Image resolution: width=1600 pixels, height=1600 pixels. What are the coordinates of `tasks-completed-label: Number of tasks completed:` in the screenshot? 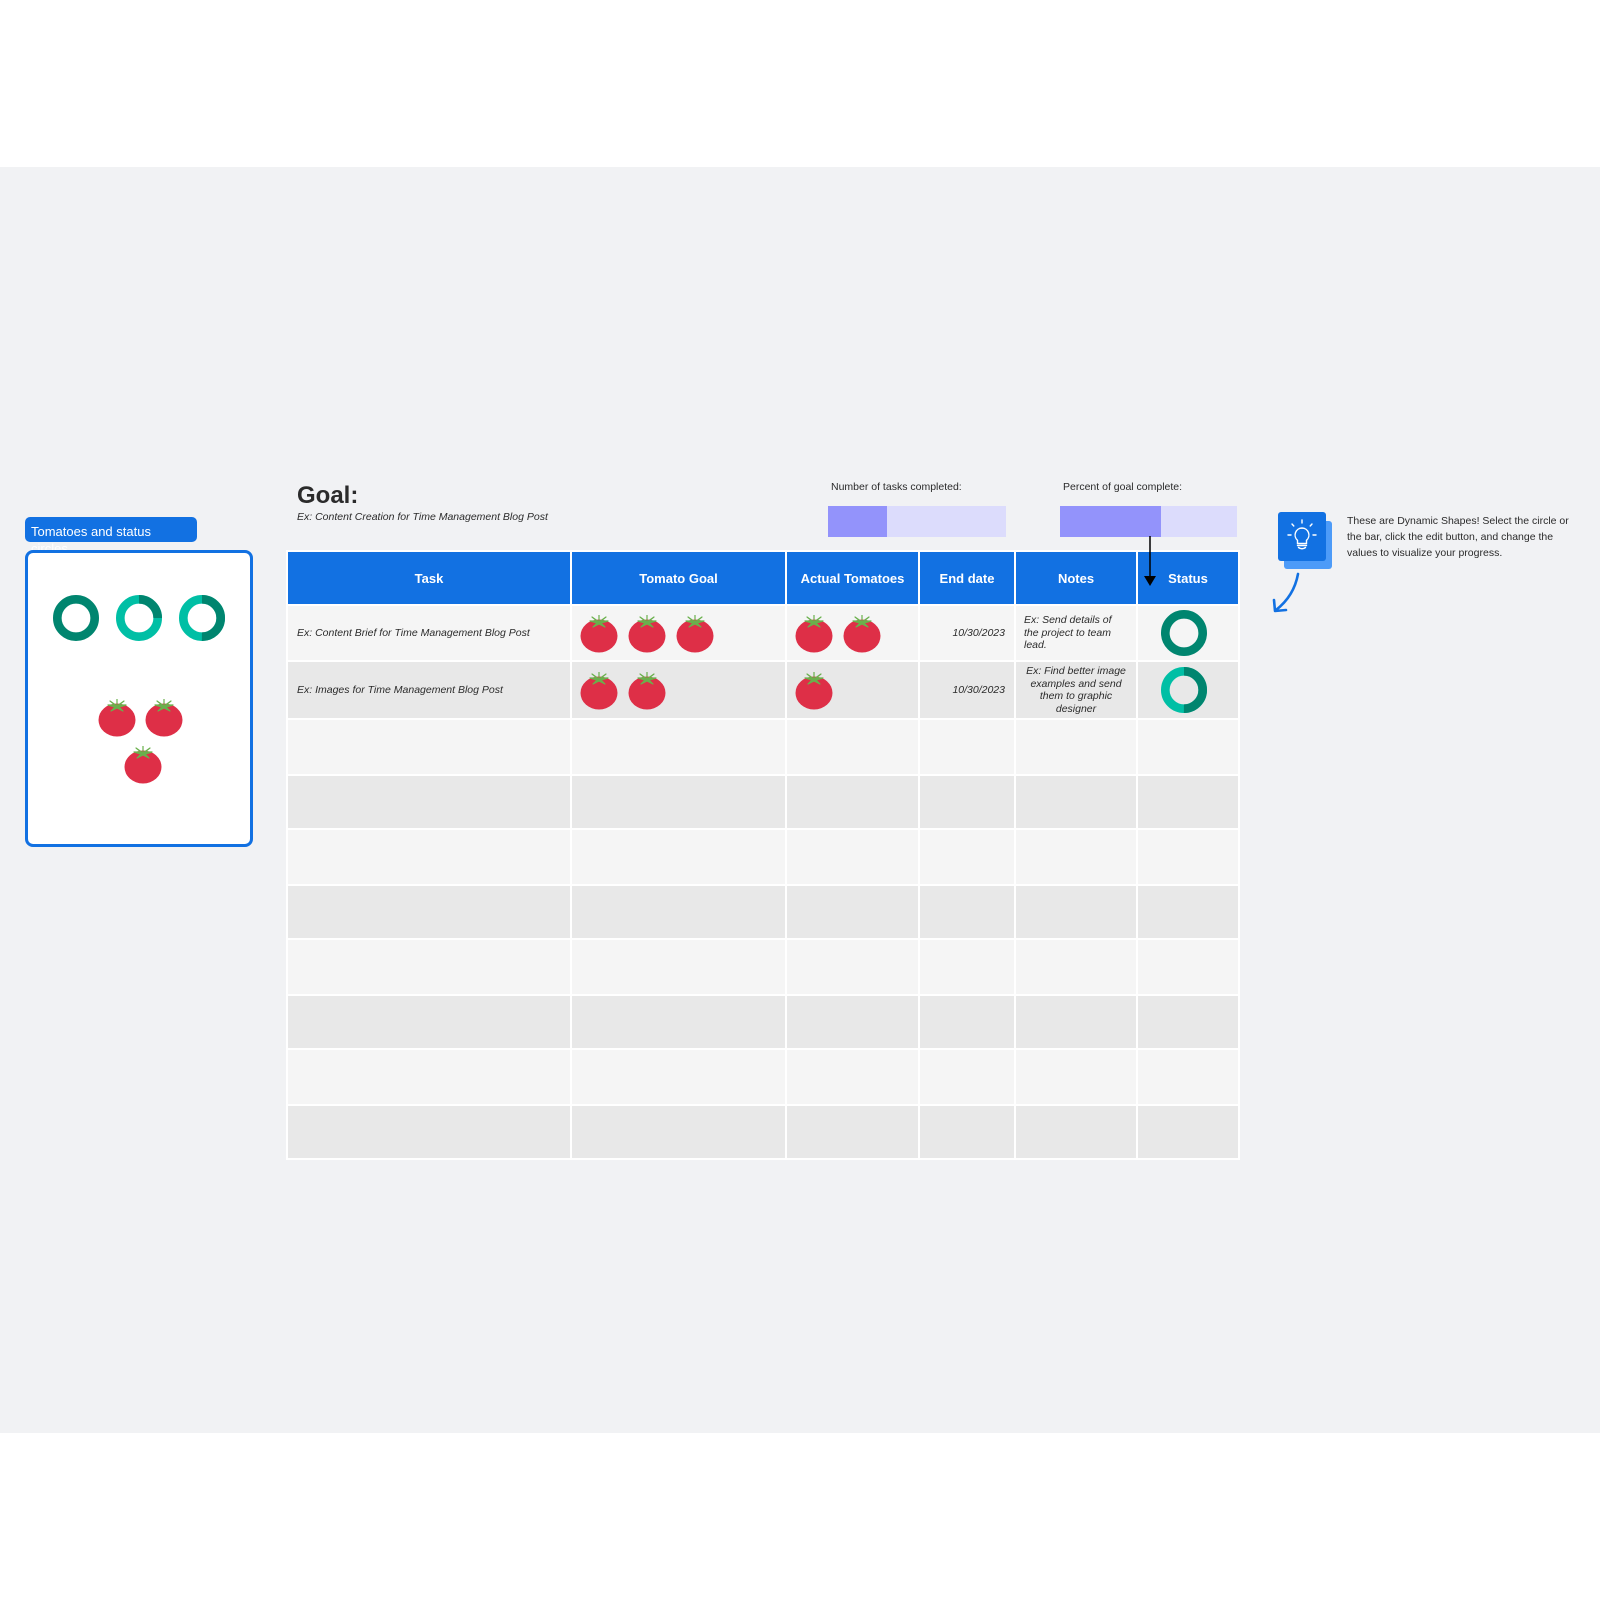 It's located at (896, 487).